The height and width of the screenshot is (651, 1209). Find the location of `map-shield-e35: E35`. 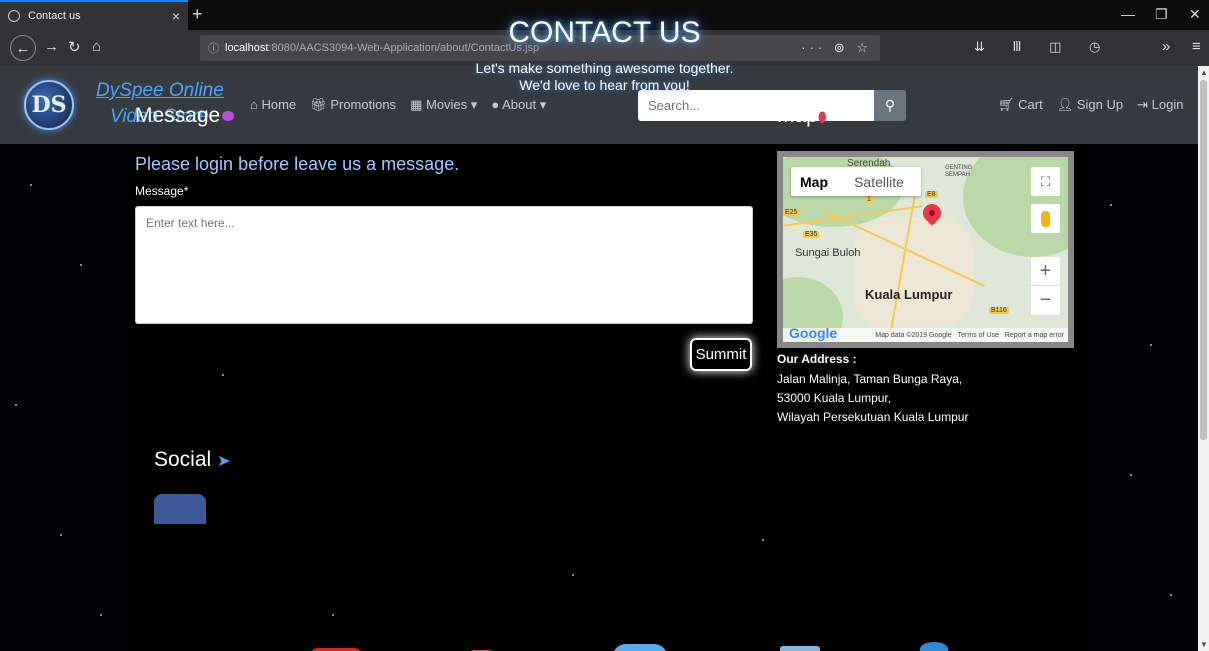

map-shield-e35: E35 is located at coordinates (811, 234).